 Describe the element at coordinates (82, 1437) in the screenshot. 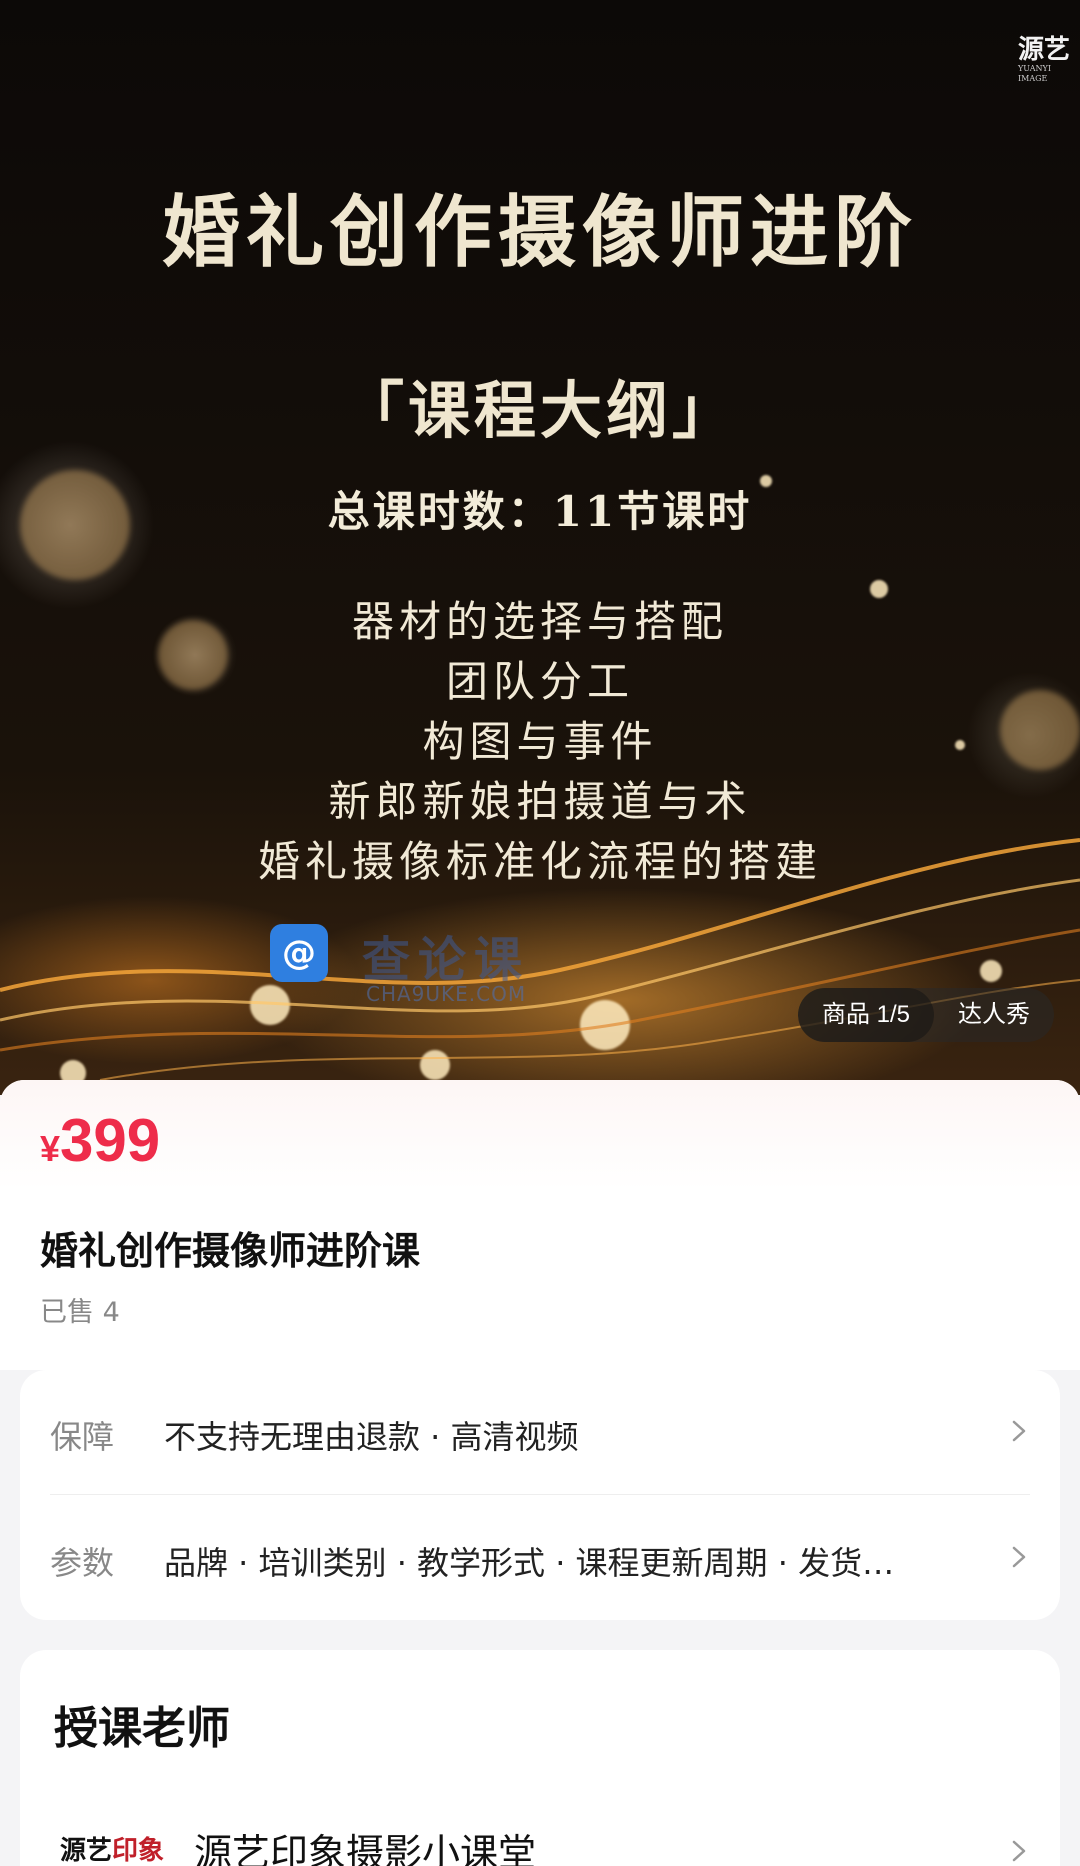

I see `guarantee-label: 保障` at that location.